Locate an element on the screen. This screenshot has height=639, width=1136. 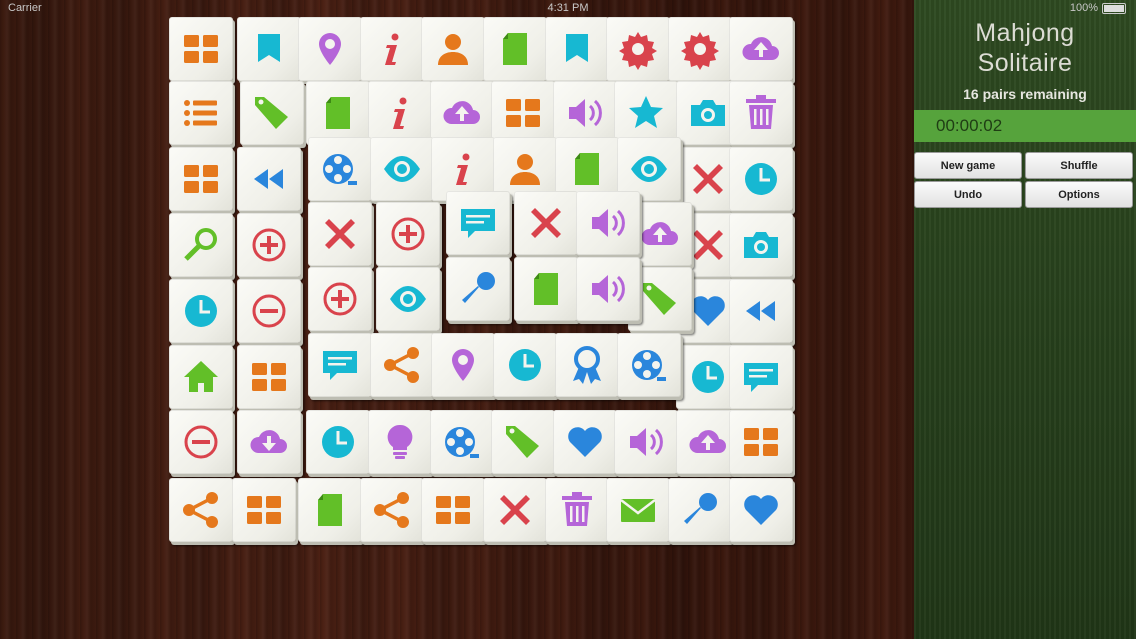
speaker-icon is located at coordinates (585, 113).